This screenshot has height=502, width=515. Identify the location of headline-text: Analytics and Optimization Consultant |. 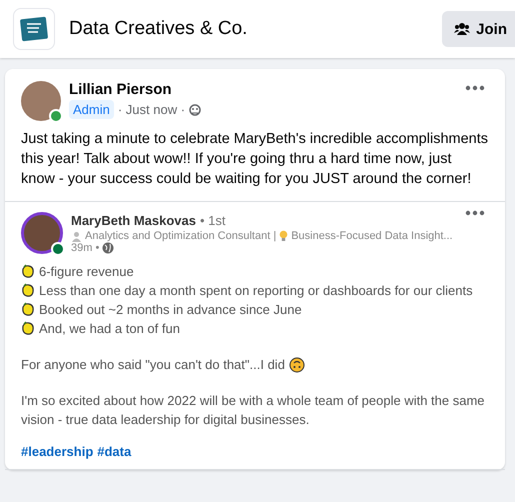
(180, 236).